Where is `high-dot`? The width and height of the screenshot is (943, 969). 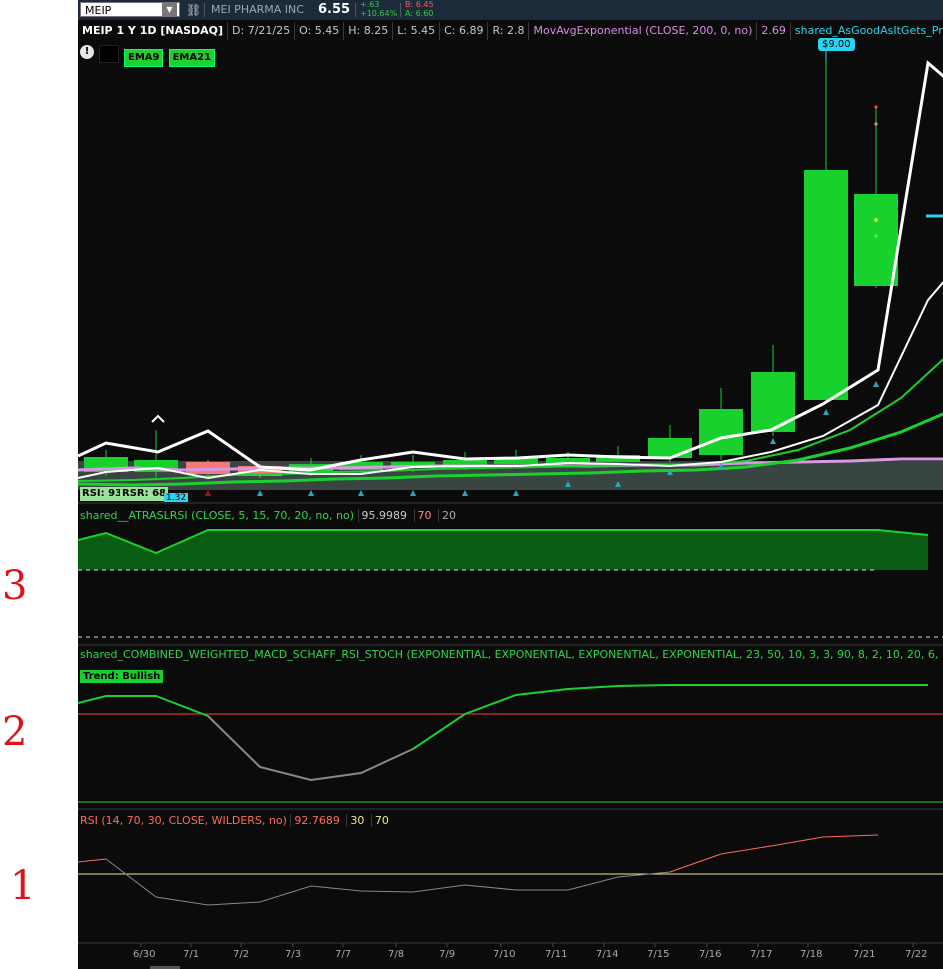 high-dot is located at coordinates (876, 107).